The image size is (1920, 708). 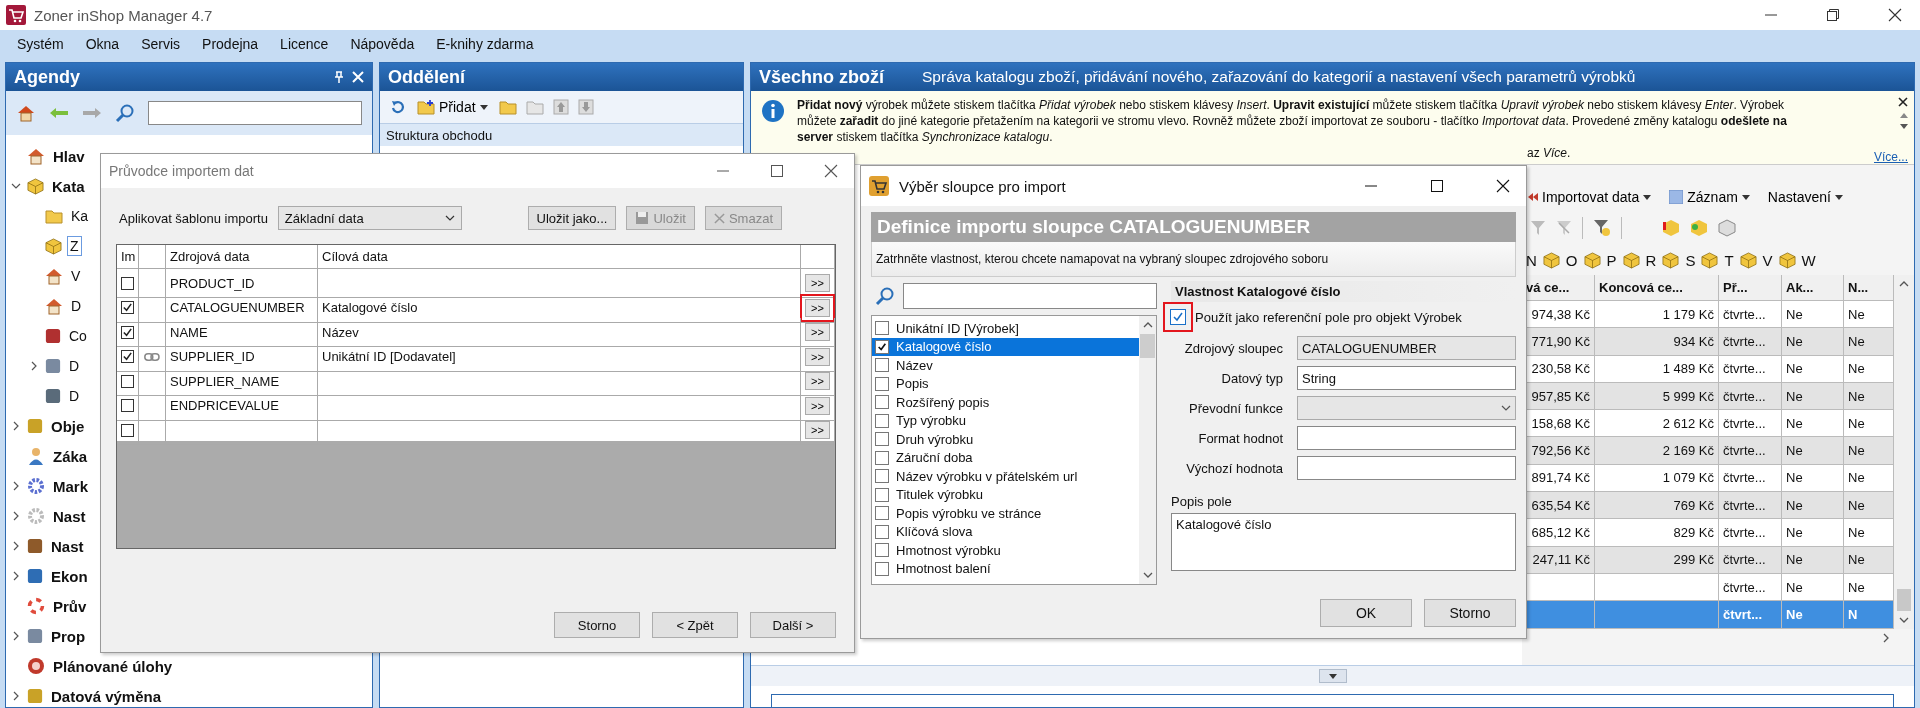 I want to click on tree-item: V, so click(x=76, y=276).